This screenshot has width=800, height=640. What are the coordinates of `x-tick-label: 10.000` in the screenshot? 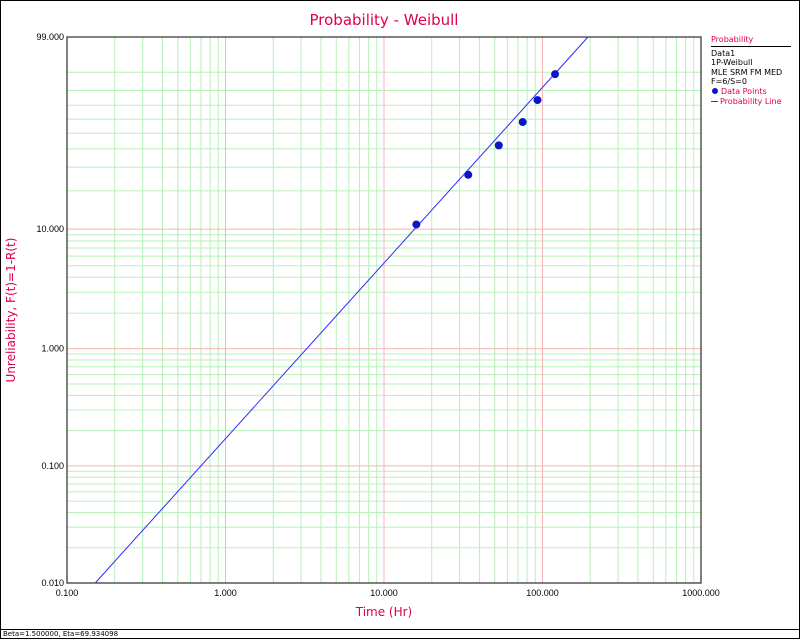 It's located at (384, 593).